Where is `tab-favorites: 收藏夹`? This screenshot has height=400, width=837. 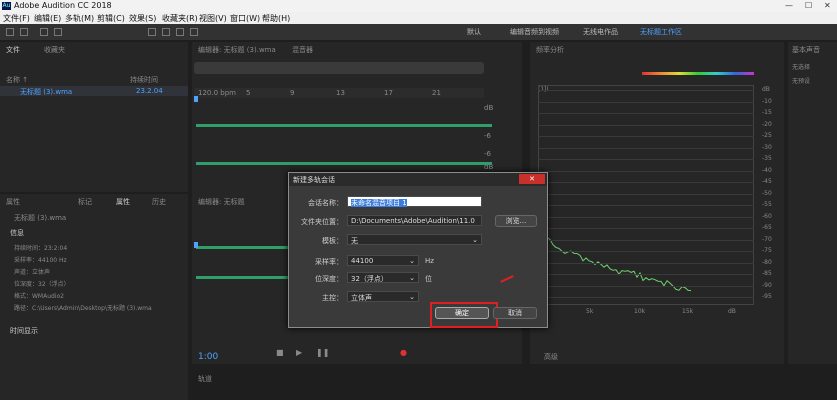
tab-favorites: 收藏夹 is located at coordinates (54, 50).